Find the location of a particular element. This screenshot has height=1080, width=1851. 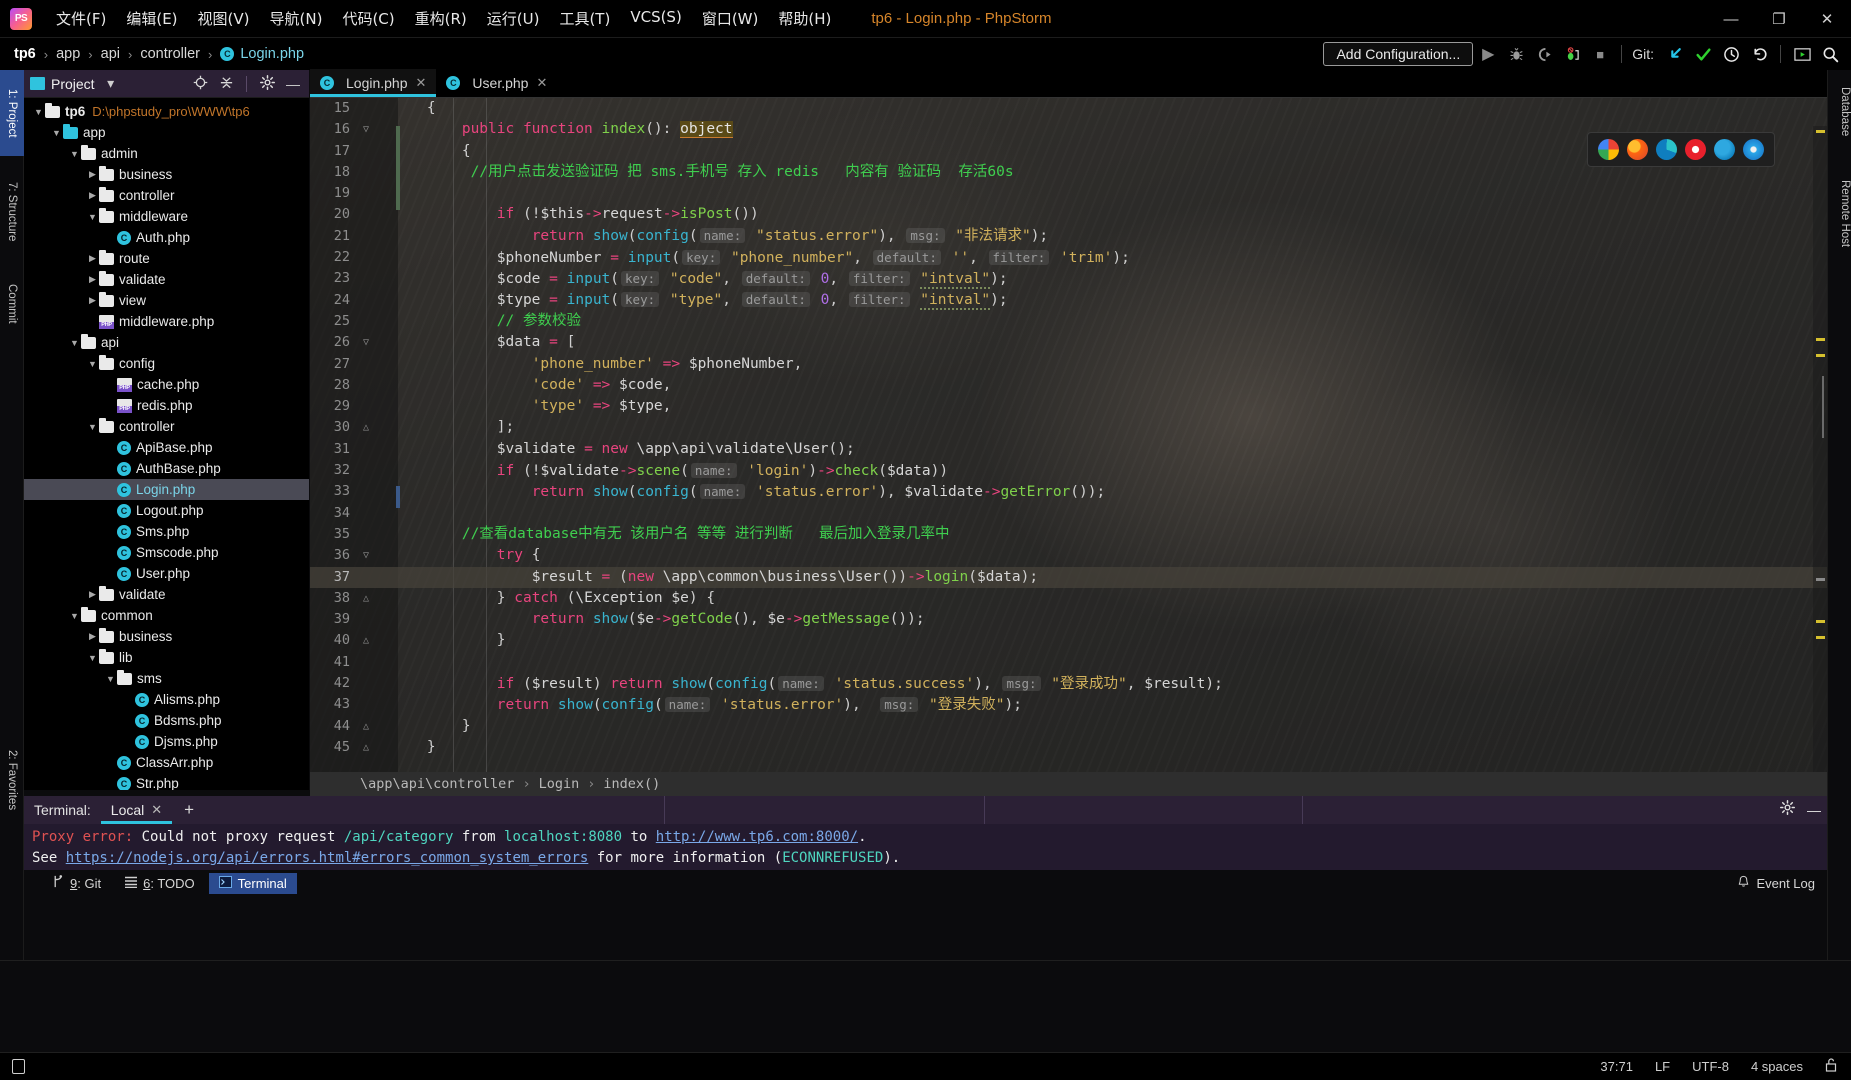

line-separator: LF is located at coordinates (1662, 1066).